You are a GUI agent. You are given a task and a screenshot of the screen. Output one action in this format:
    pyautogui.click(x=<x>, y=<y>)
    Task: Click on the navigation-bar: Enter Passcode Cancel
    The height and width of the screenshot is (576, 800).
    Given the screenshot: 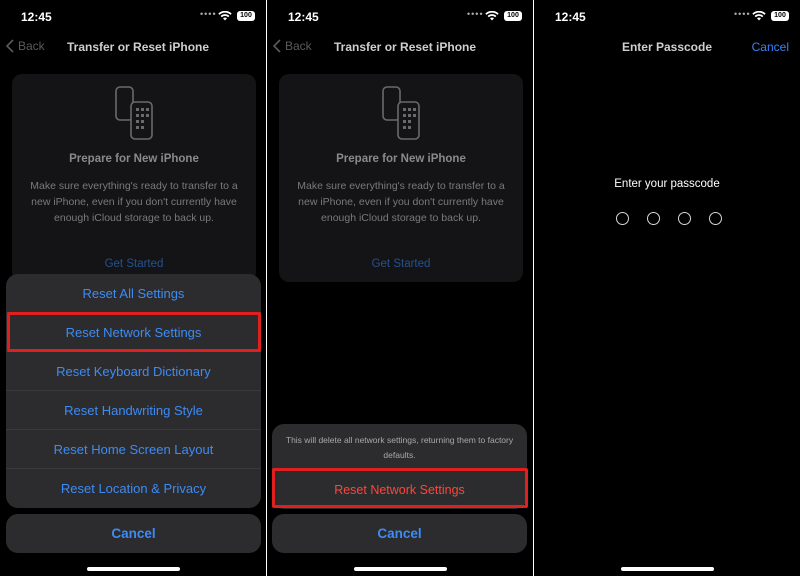 What is the action you would take?
    pyautogui.click(x=667, y=47)
    